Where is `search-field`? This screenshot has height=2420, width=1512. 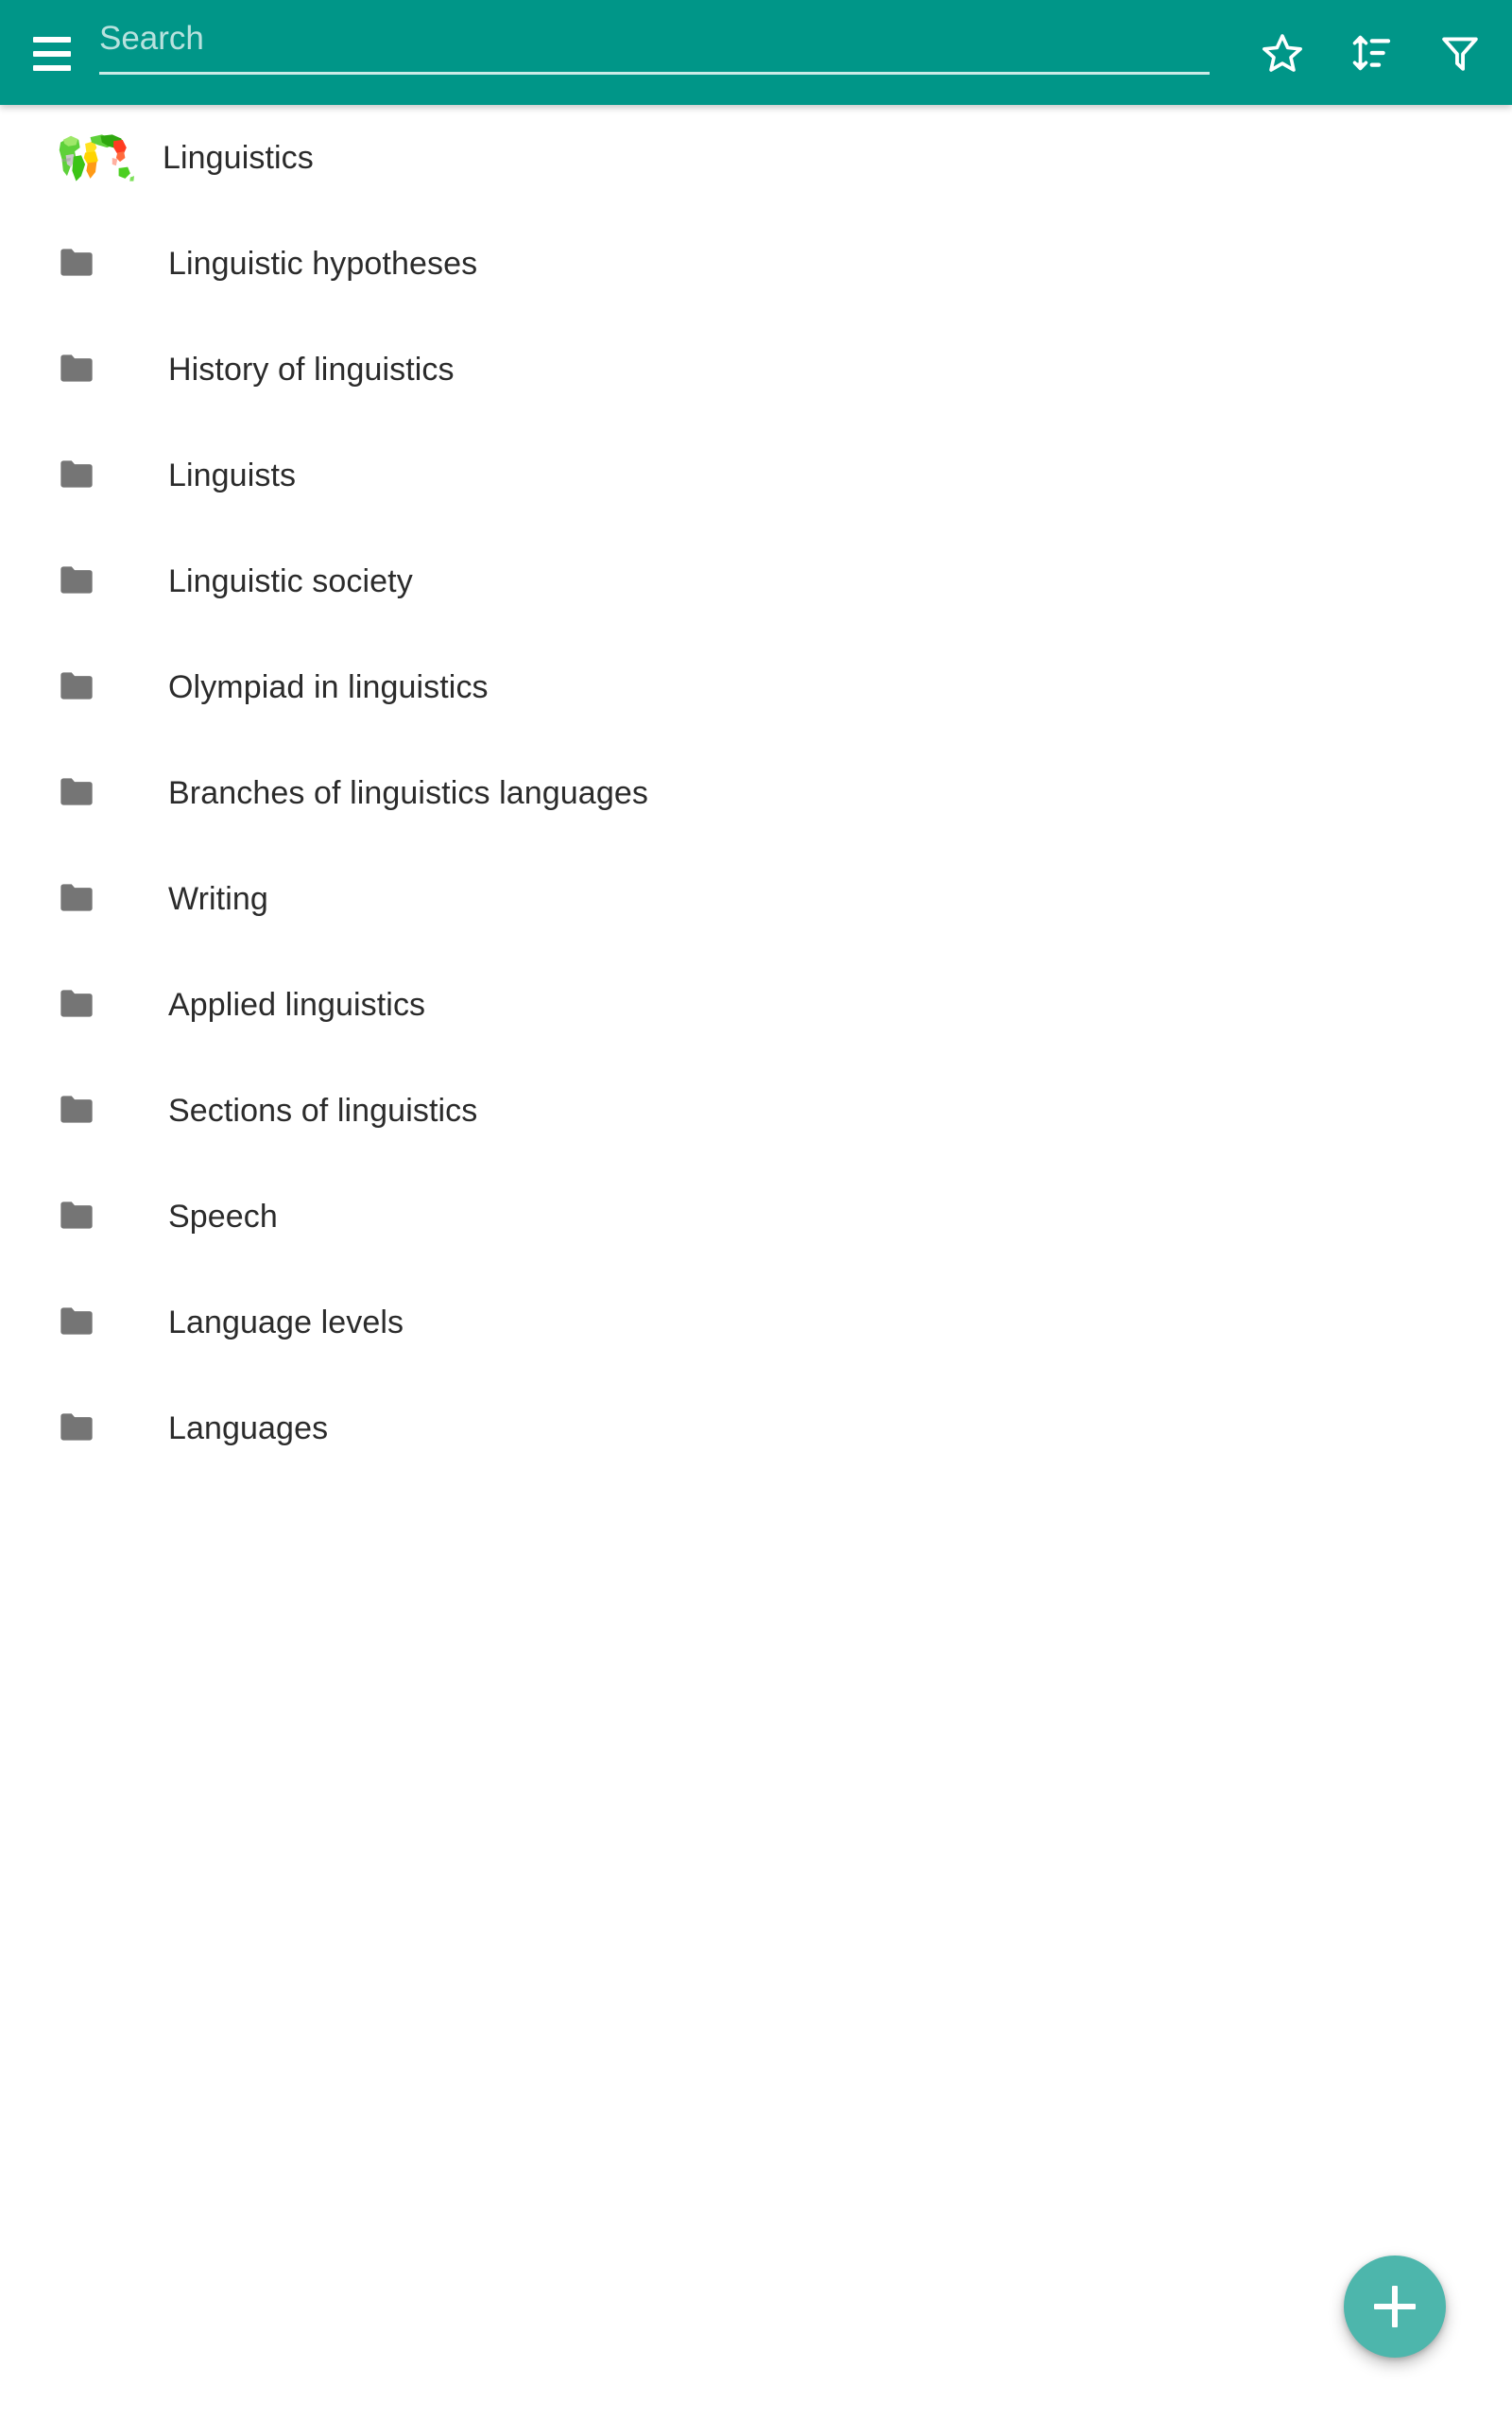
search-field is located at coordinates (654, 45).